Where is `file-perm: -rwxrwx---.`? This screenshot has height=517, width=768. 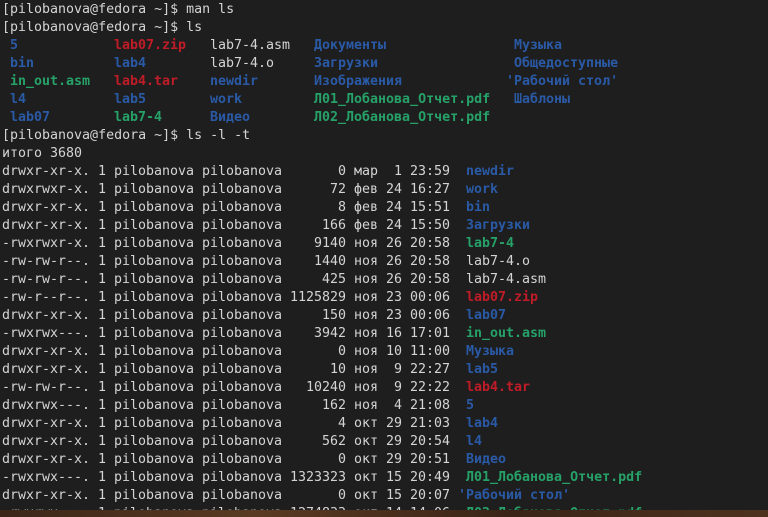
file-perm: -rwxrwx---. is located at coordinates (46, 333).